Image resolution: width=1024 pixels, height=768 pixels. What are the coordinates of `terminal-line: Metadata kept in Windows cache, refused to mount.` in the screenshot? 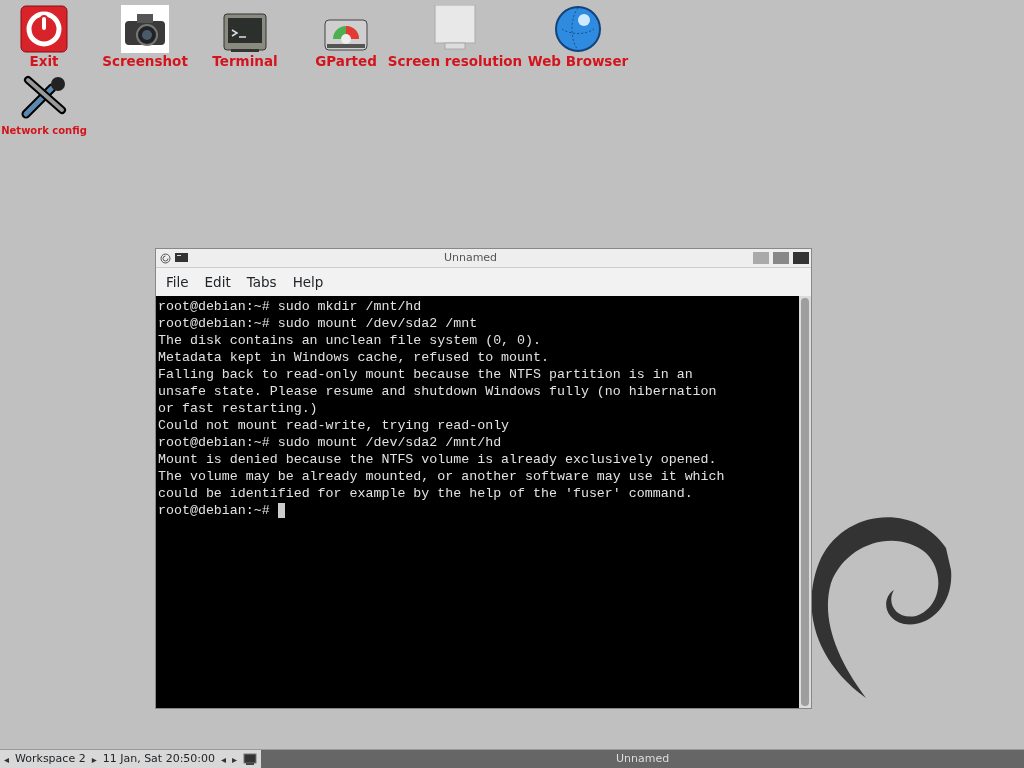 It's located at (353, 357).